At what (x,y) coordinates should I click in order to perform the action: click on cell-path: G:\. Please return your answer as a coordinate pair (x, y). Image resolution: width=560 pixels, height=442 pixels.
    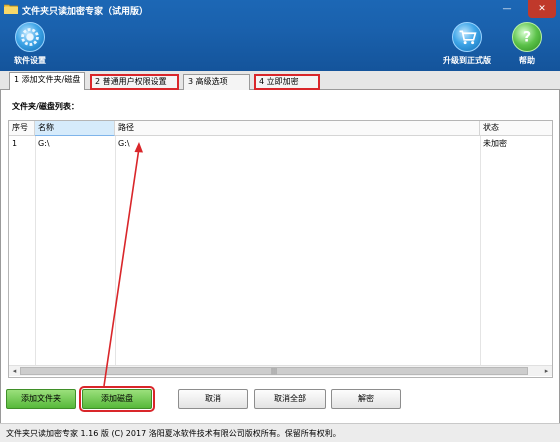
    Looking at the image, I should click on (124, 143).